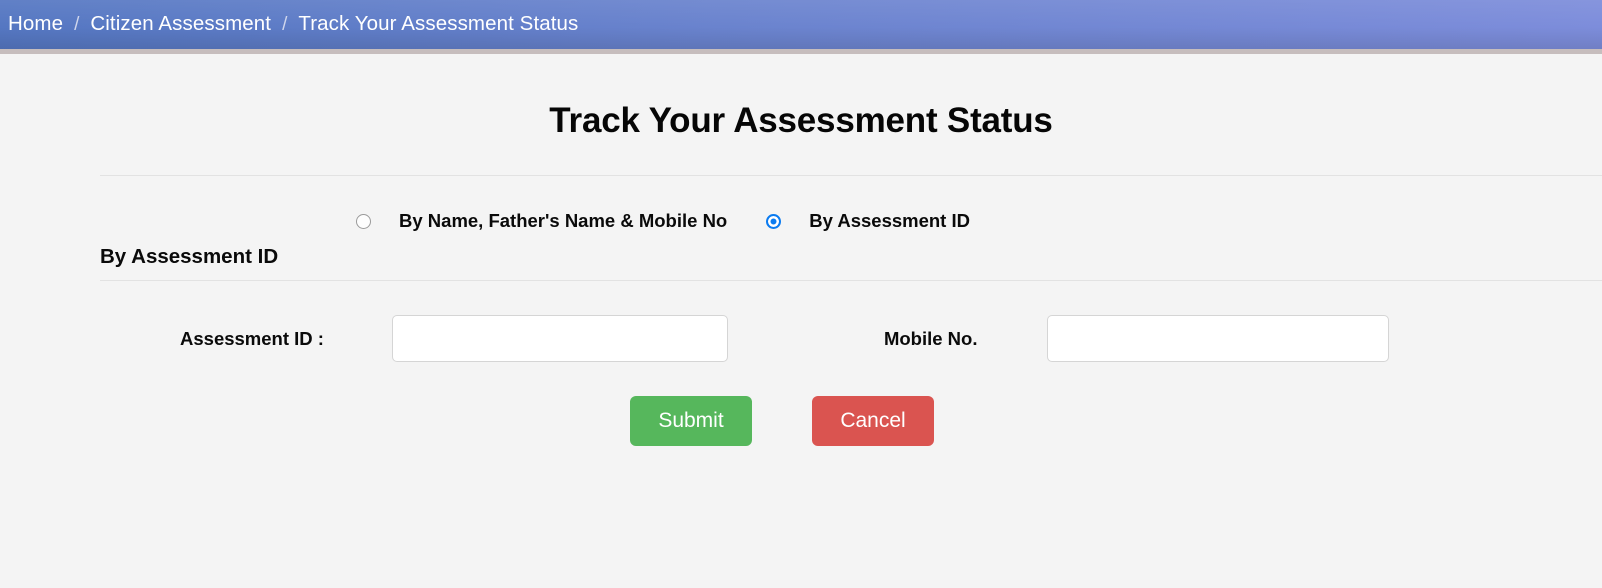  I want to click on mobile-no-input, so click(1218, 338).